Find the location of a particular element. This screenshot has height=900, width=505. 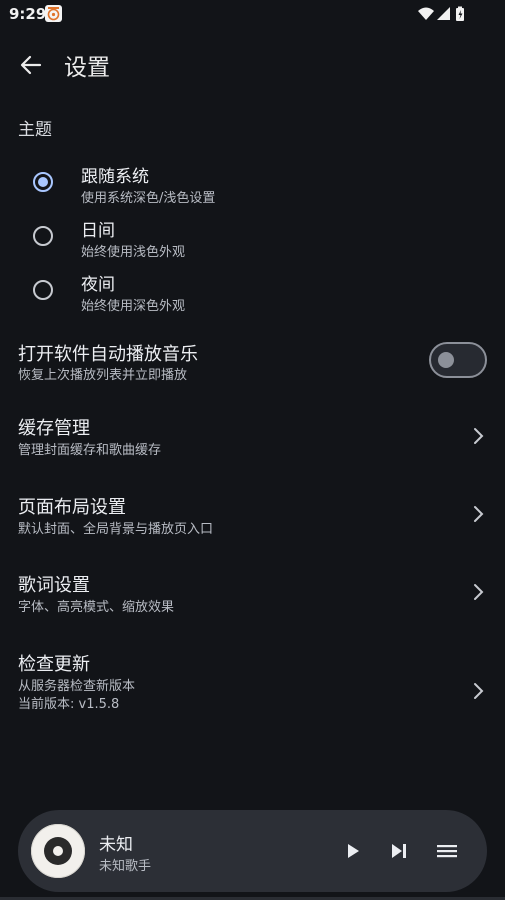

page-title: 设置 is located at coordinates (87, 68).